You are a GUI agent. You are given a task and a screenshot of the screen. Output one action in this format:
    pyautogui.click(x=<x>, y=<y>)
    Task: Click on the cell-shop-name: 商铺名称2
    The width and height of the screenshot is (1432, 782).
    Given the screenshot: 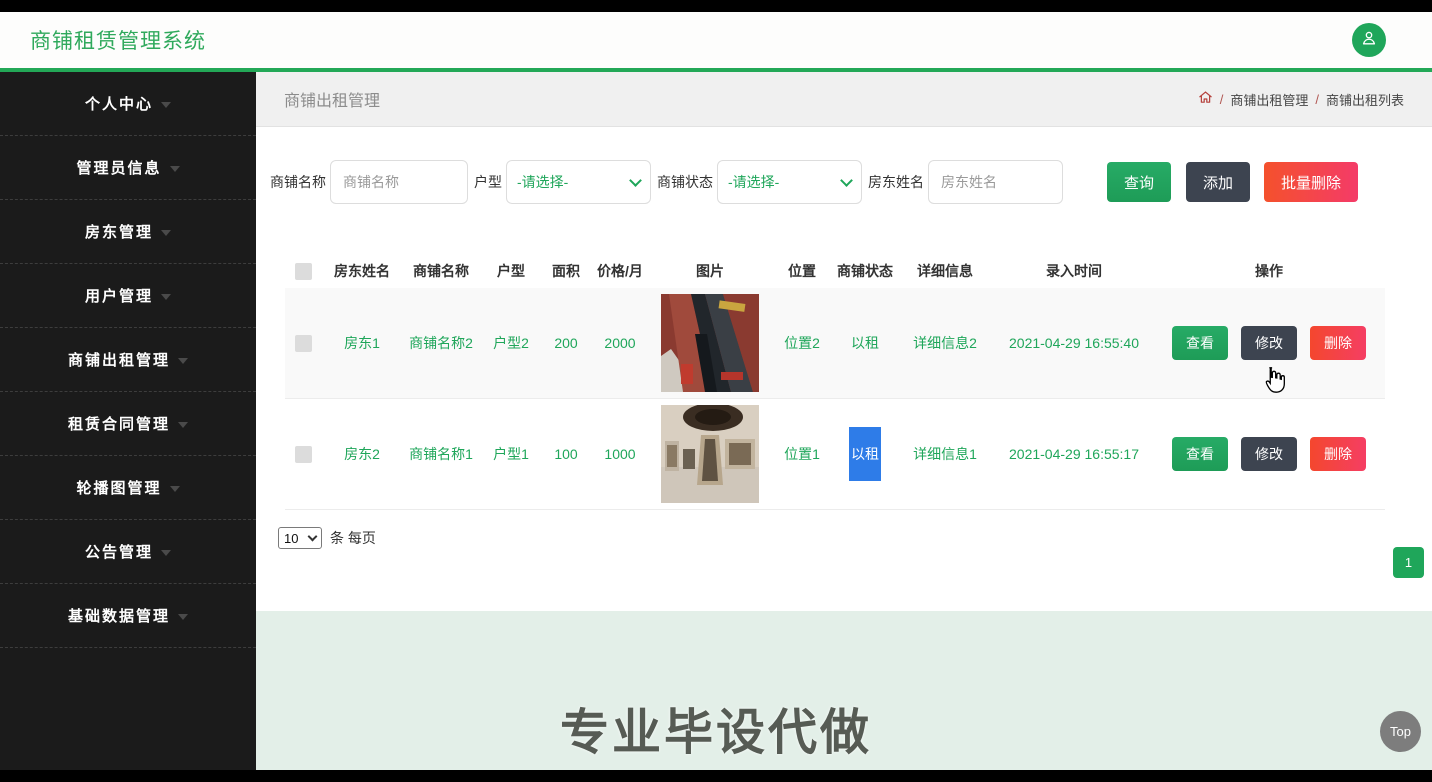 What is the action you would take?
    pyautogui.click(x=441, y=343)
    